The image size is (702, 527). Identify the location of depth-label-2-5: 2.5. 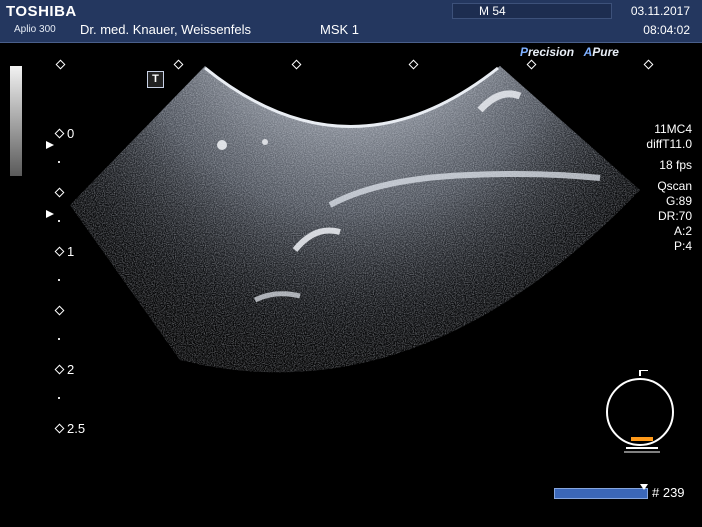
(76, 428).